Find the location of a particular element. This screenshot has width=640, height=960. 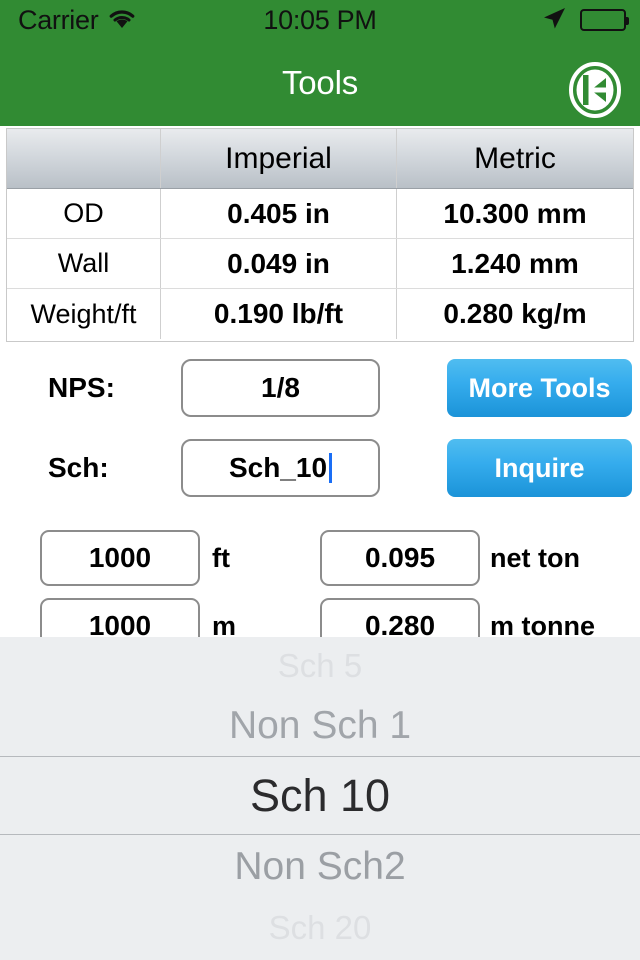

picker-item: Sch 5 is located at coordinates (320, 666).